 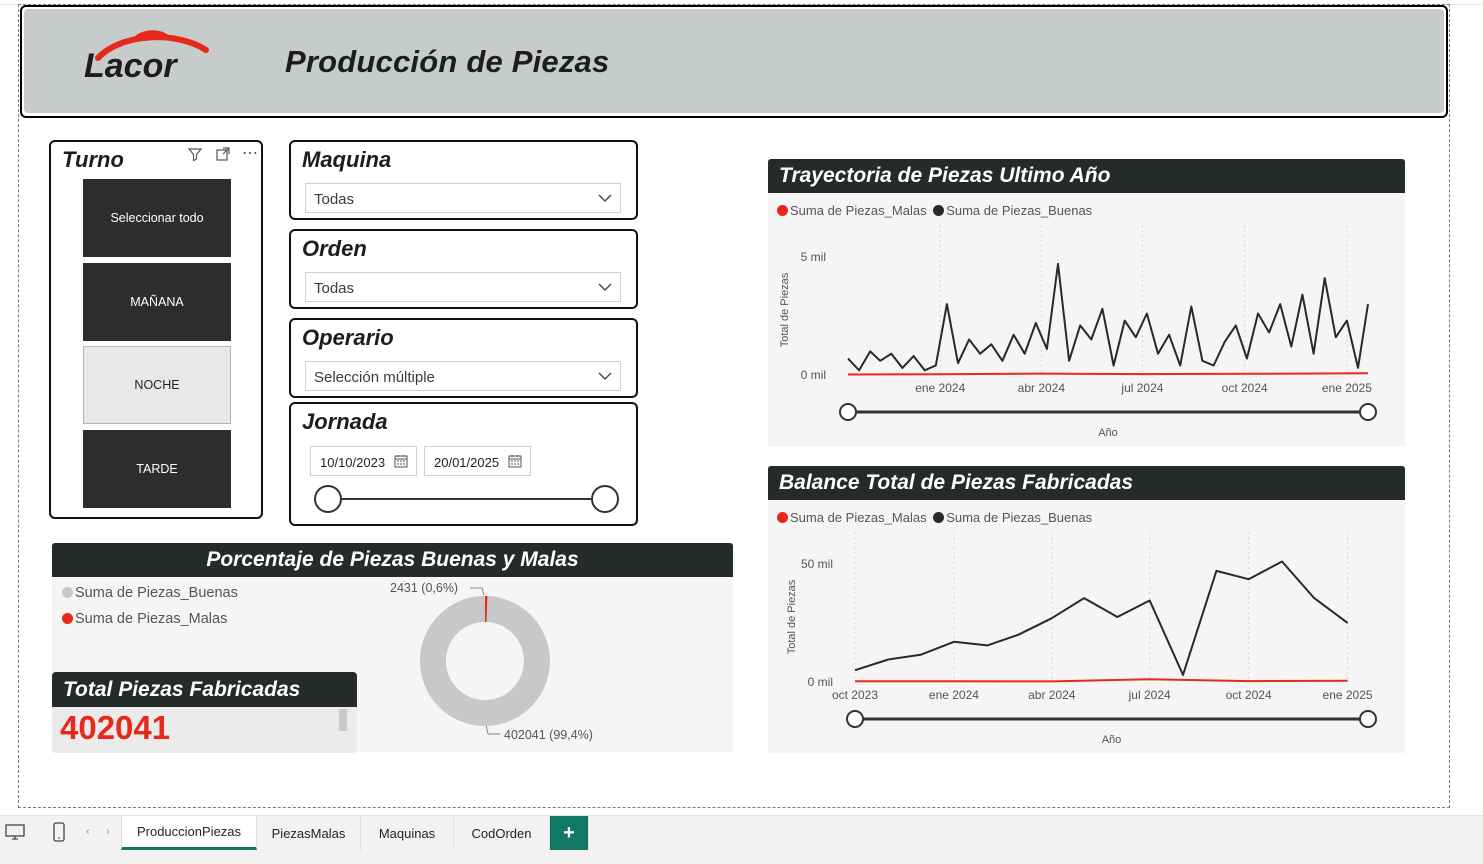 I want to click on tab-piezas-malas: PiezasMalas, so click(x=309, y=833).